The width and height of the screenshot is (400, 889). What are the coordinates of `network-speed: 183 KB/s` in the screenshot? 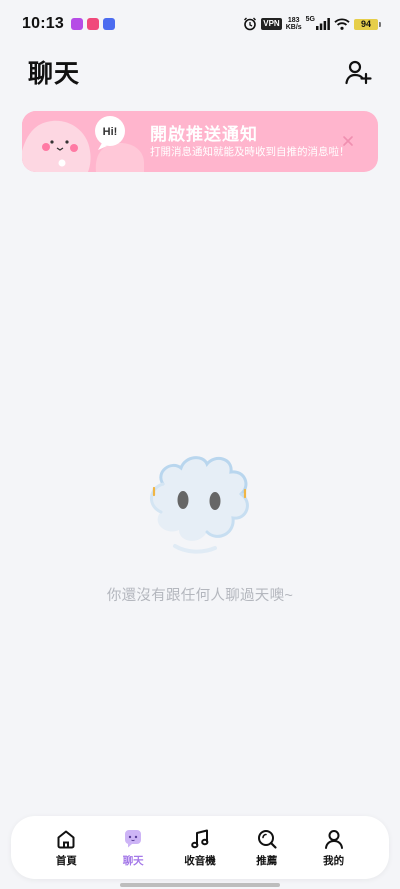 It's located at (294, 24).